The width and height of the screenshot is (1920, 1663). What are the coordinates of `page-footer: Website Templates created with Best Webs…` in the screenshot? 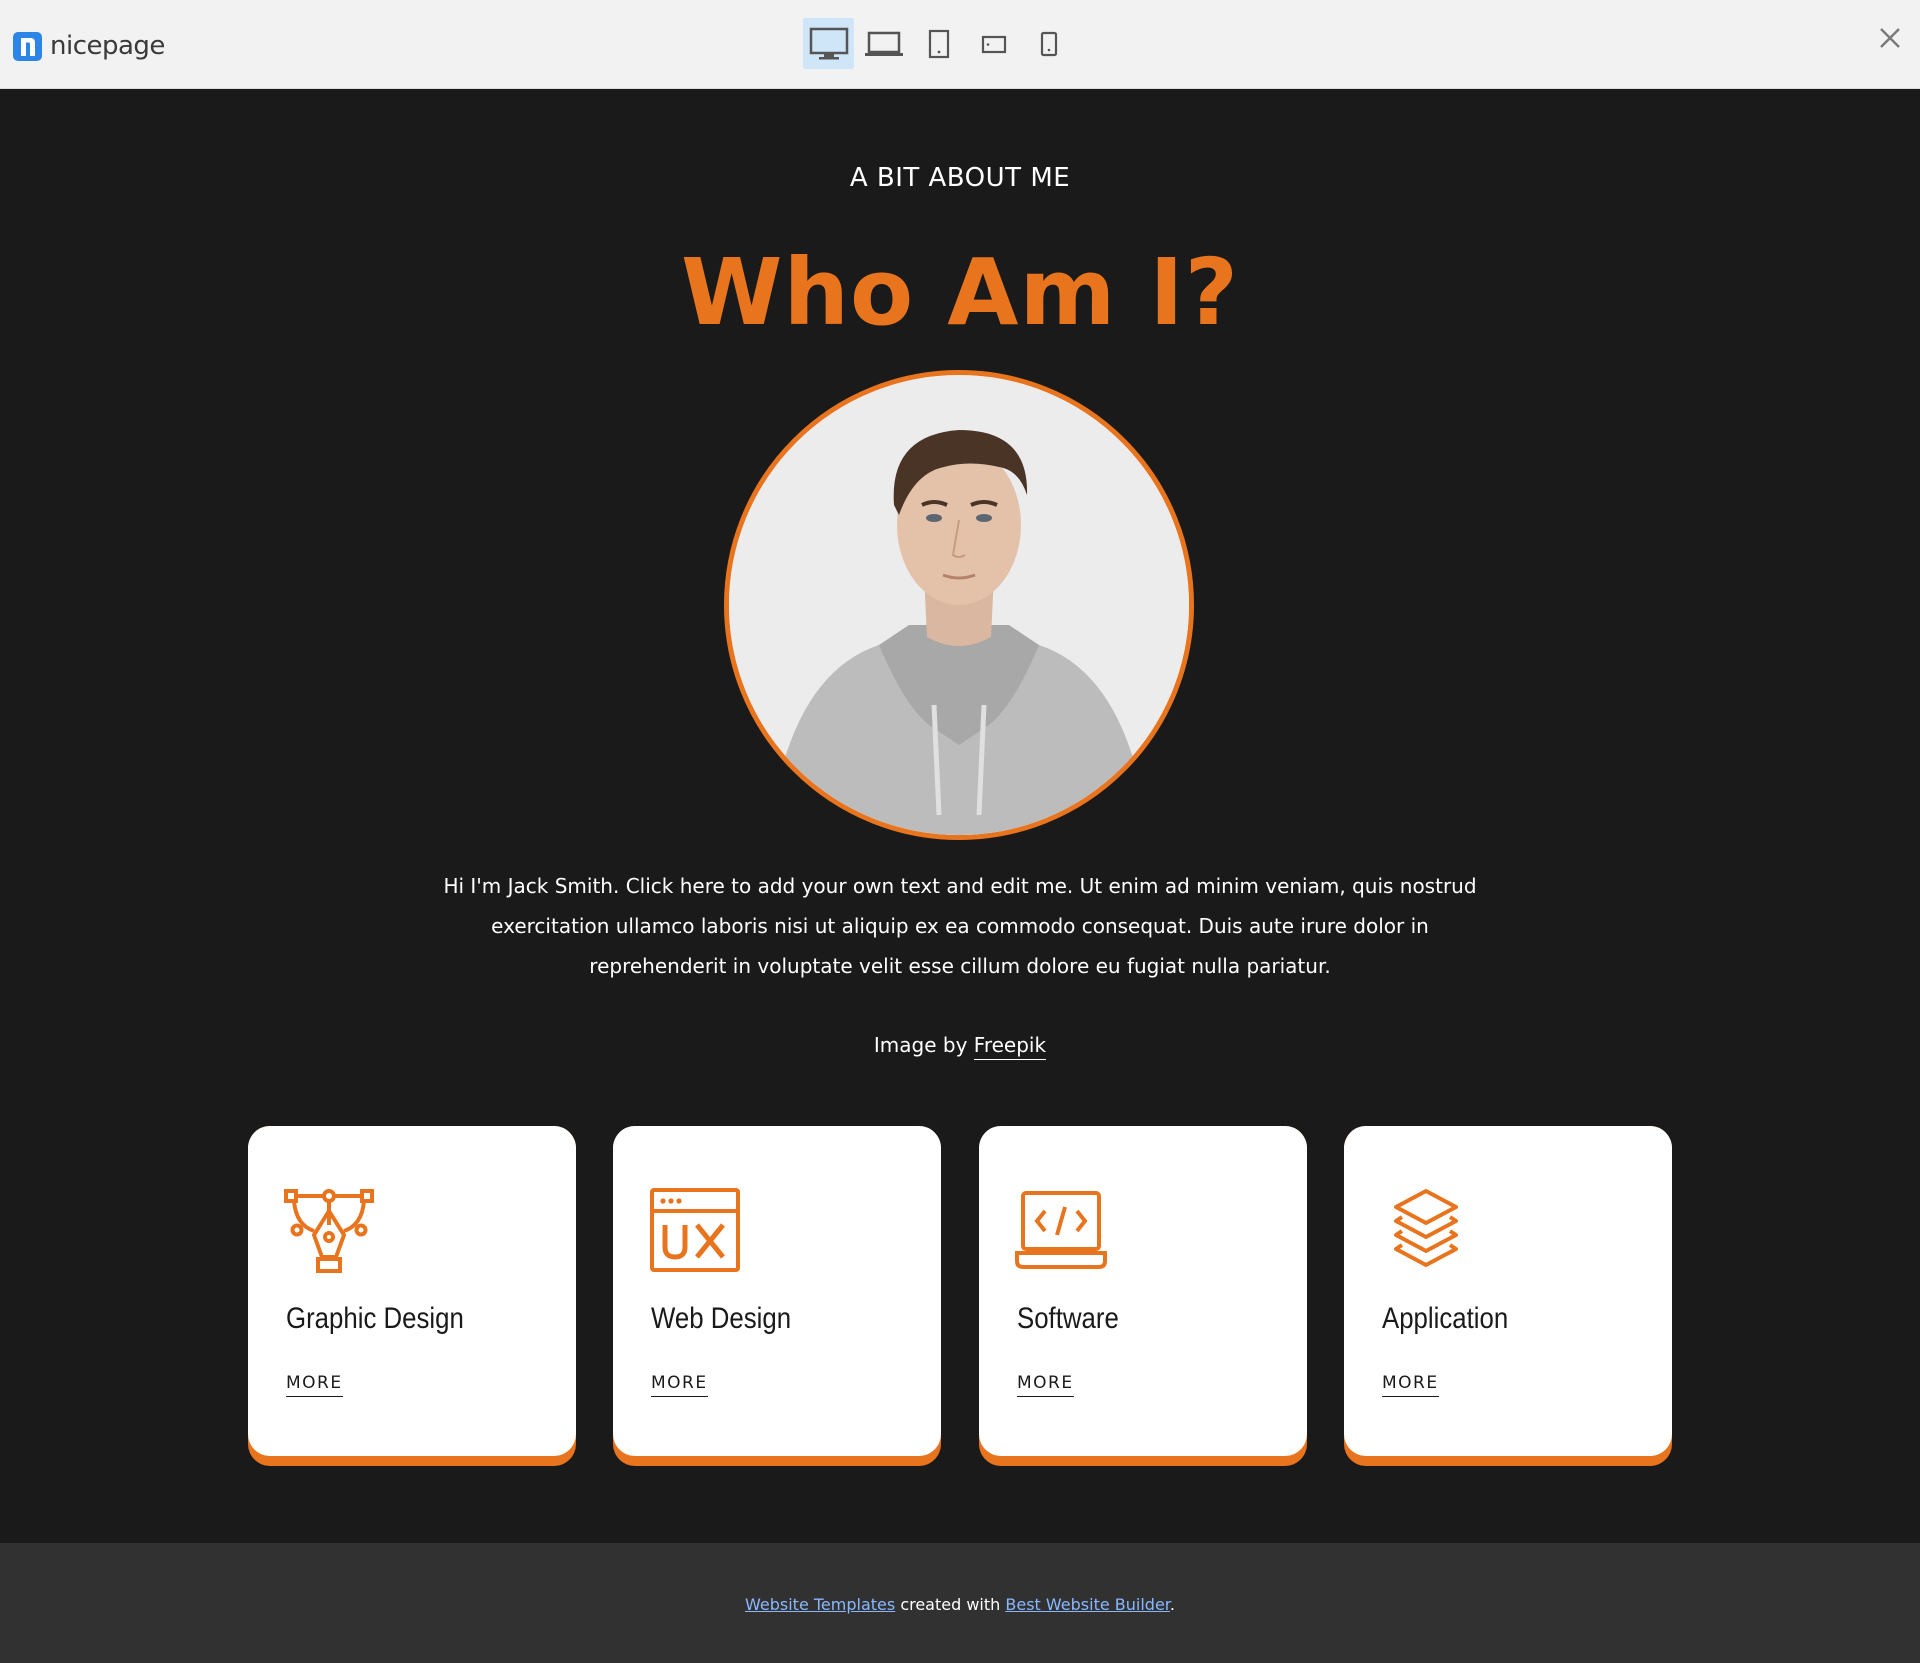 It's located at (960, 1603).